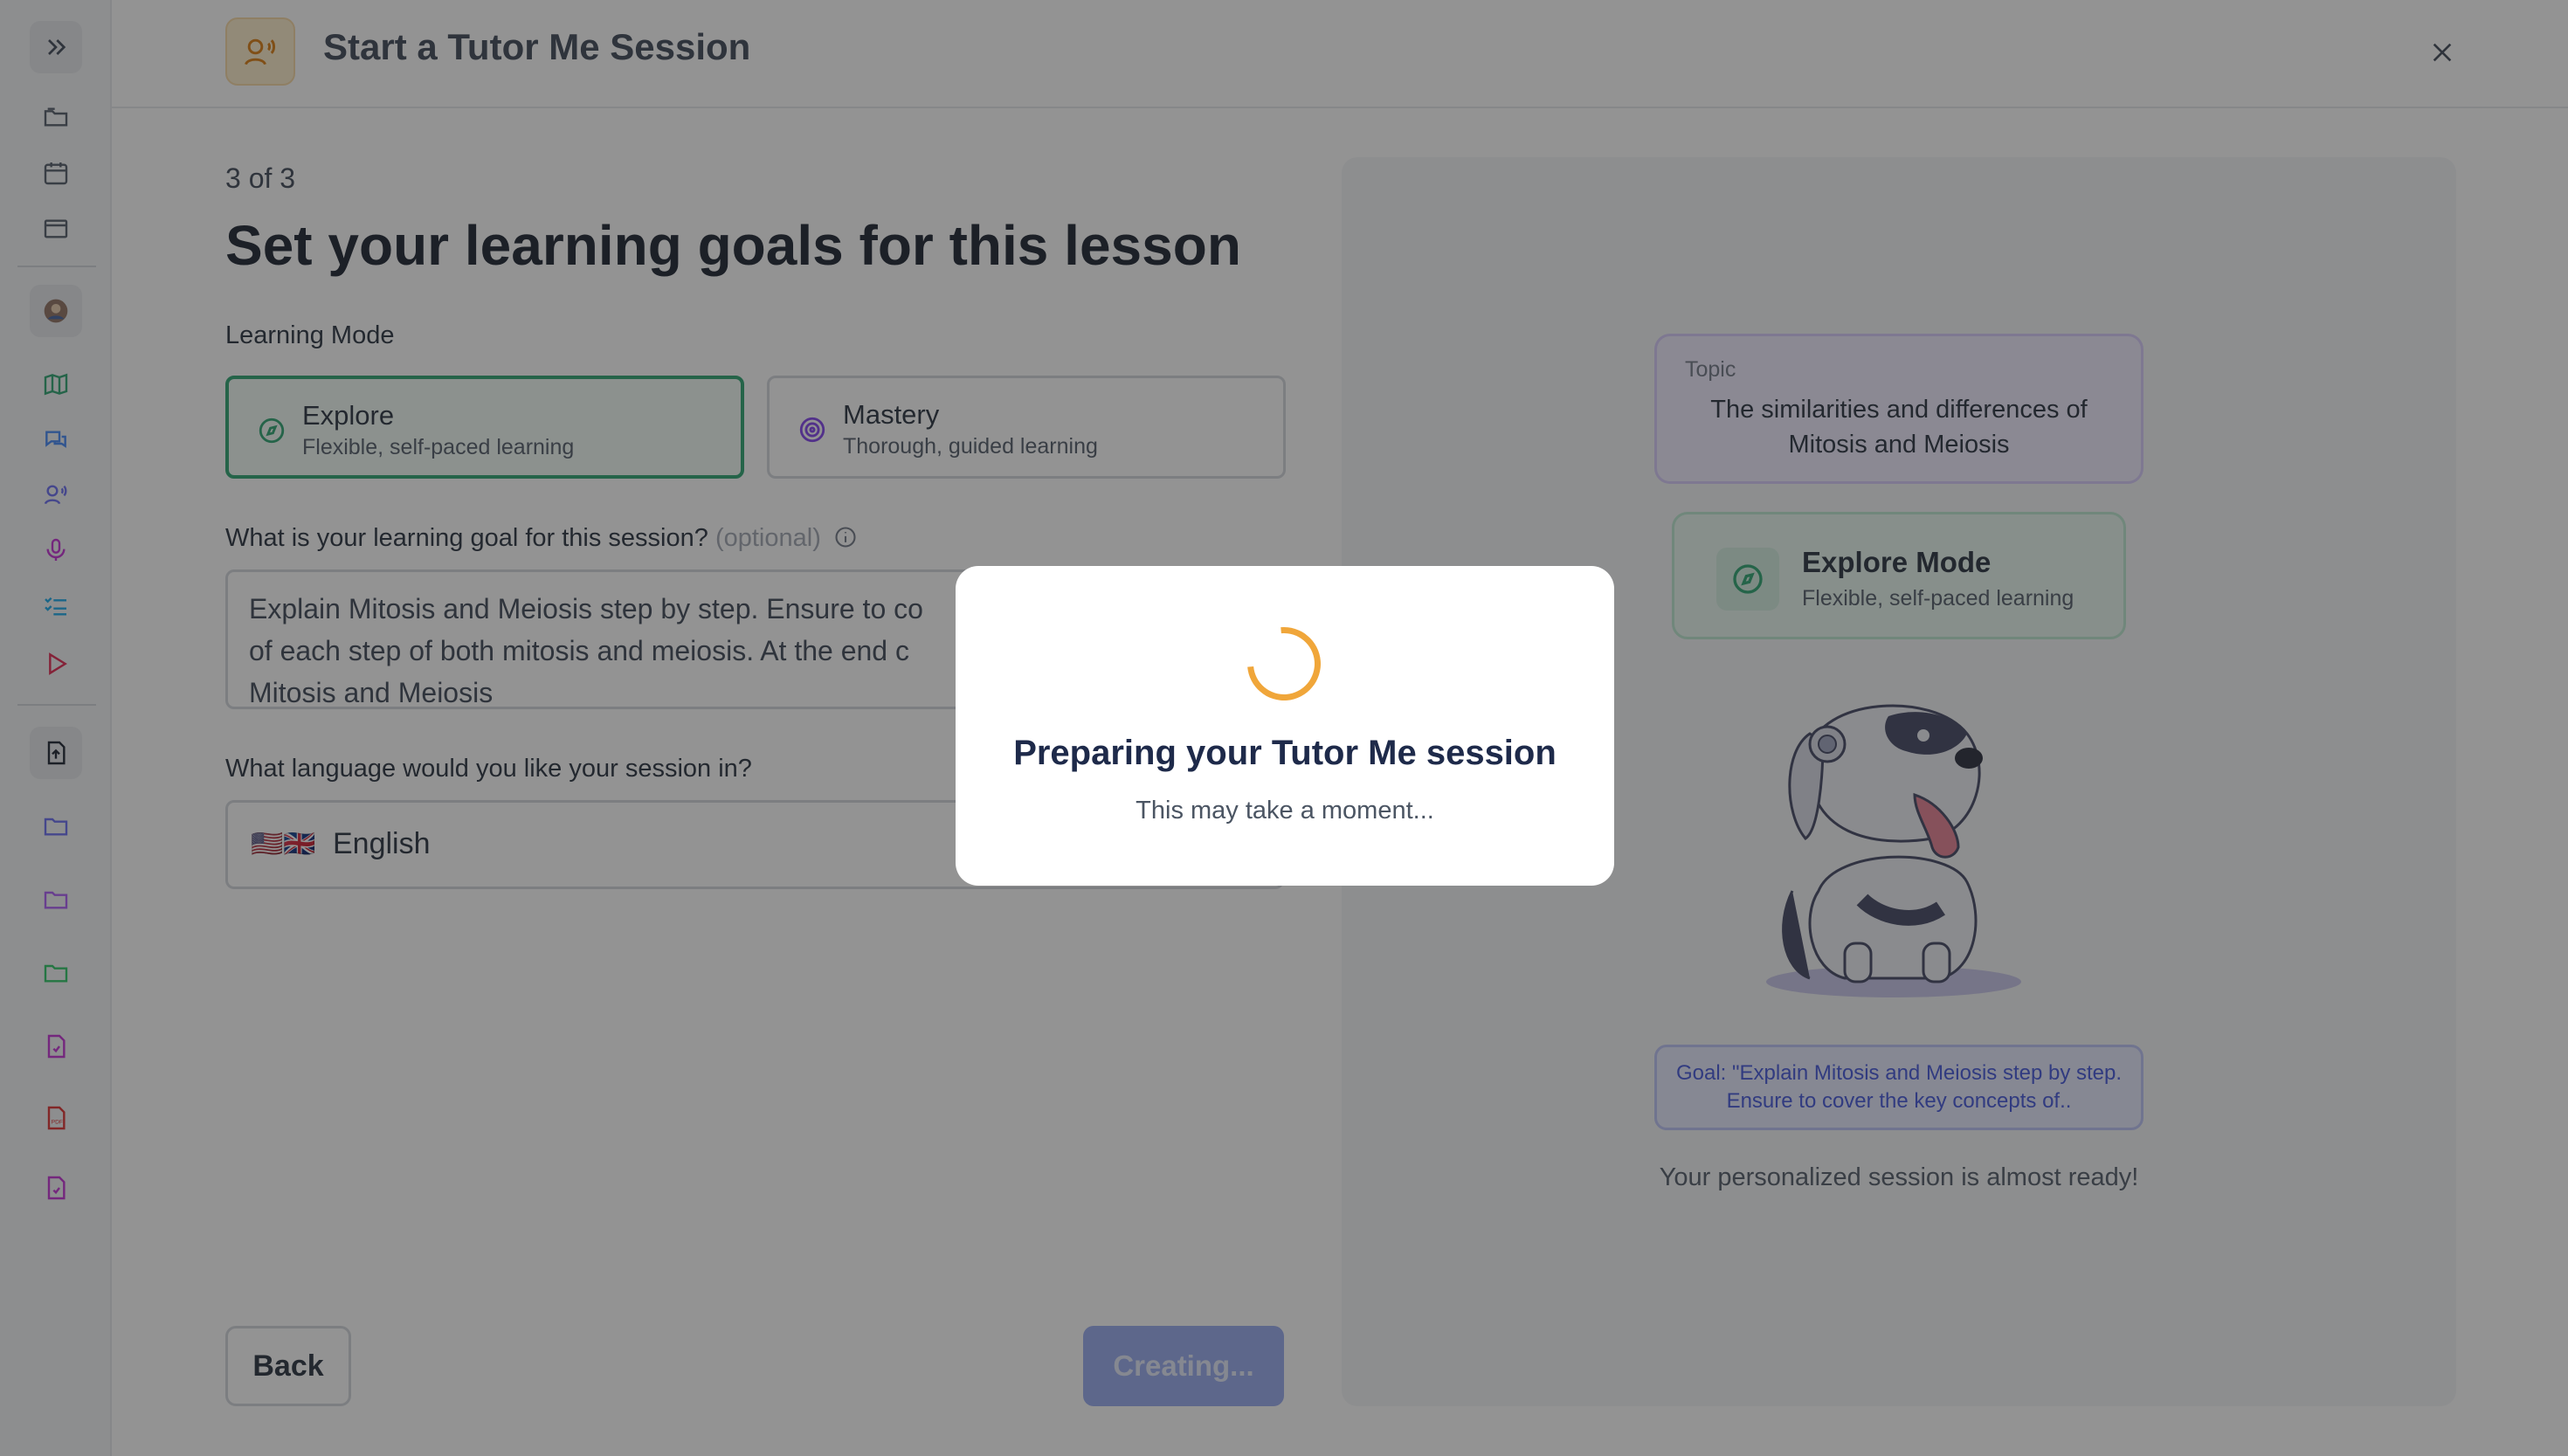 Image resolution: width=2568 pixels, height=1456 pixels. I want to click on loading-spinner-icon, so click(1284, 663).